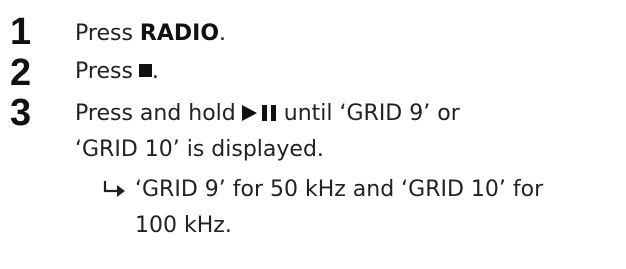 The image size is (626, 269). I want to click on step-text: Press and hold until ‘GRID 9’ or, so click(267, 114).